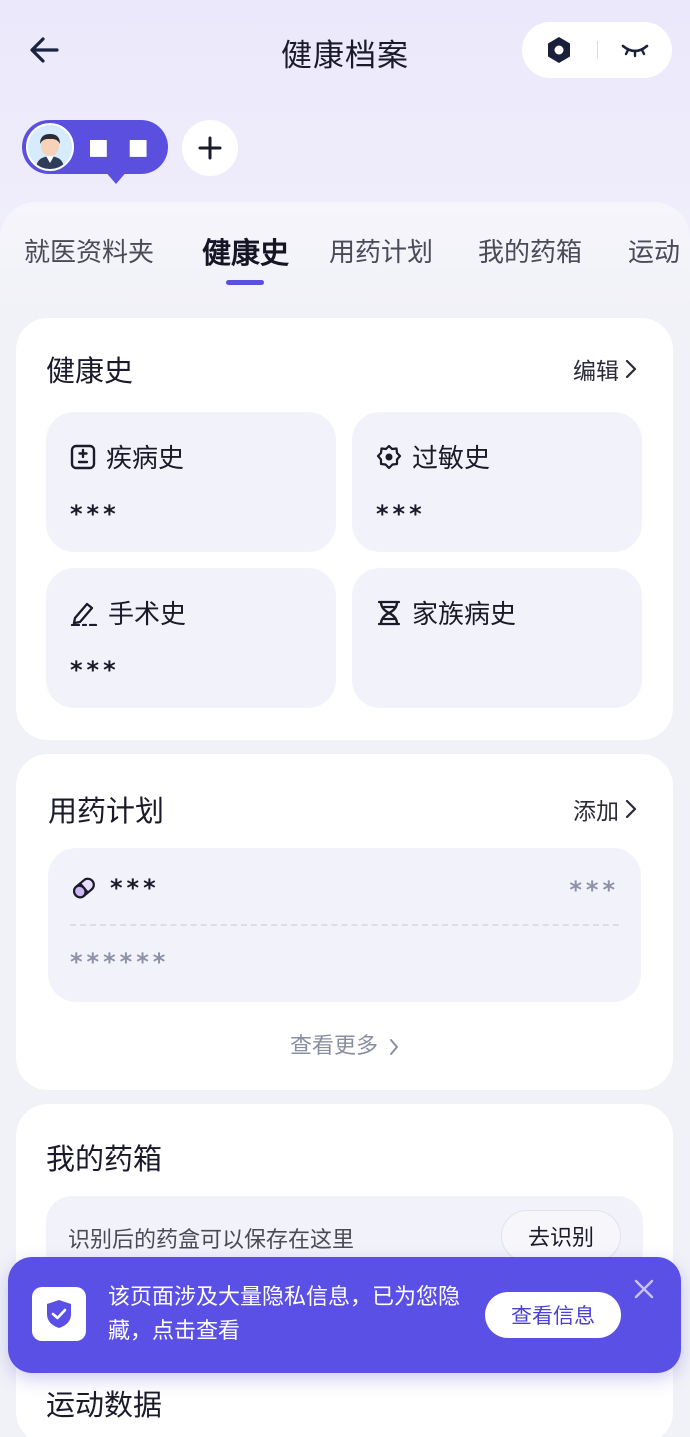 The image size is (690, 1437). What do you see at coordinates (147, 615) in the screenshot?
I see `tile-label: 手术史` at bounding box center [147, 615].